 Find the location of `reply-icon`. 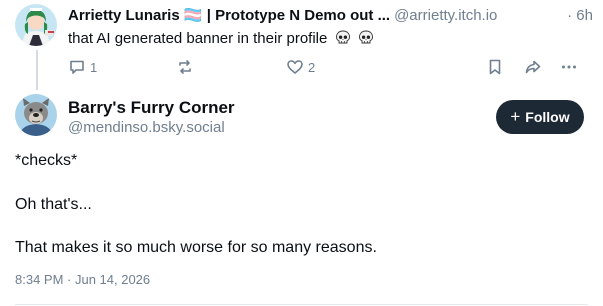

reply-icon is located at coordinates (77, 67).